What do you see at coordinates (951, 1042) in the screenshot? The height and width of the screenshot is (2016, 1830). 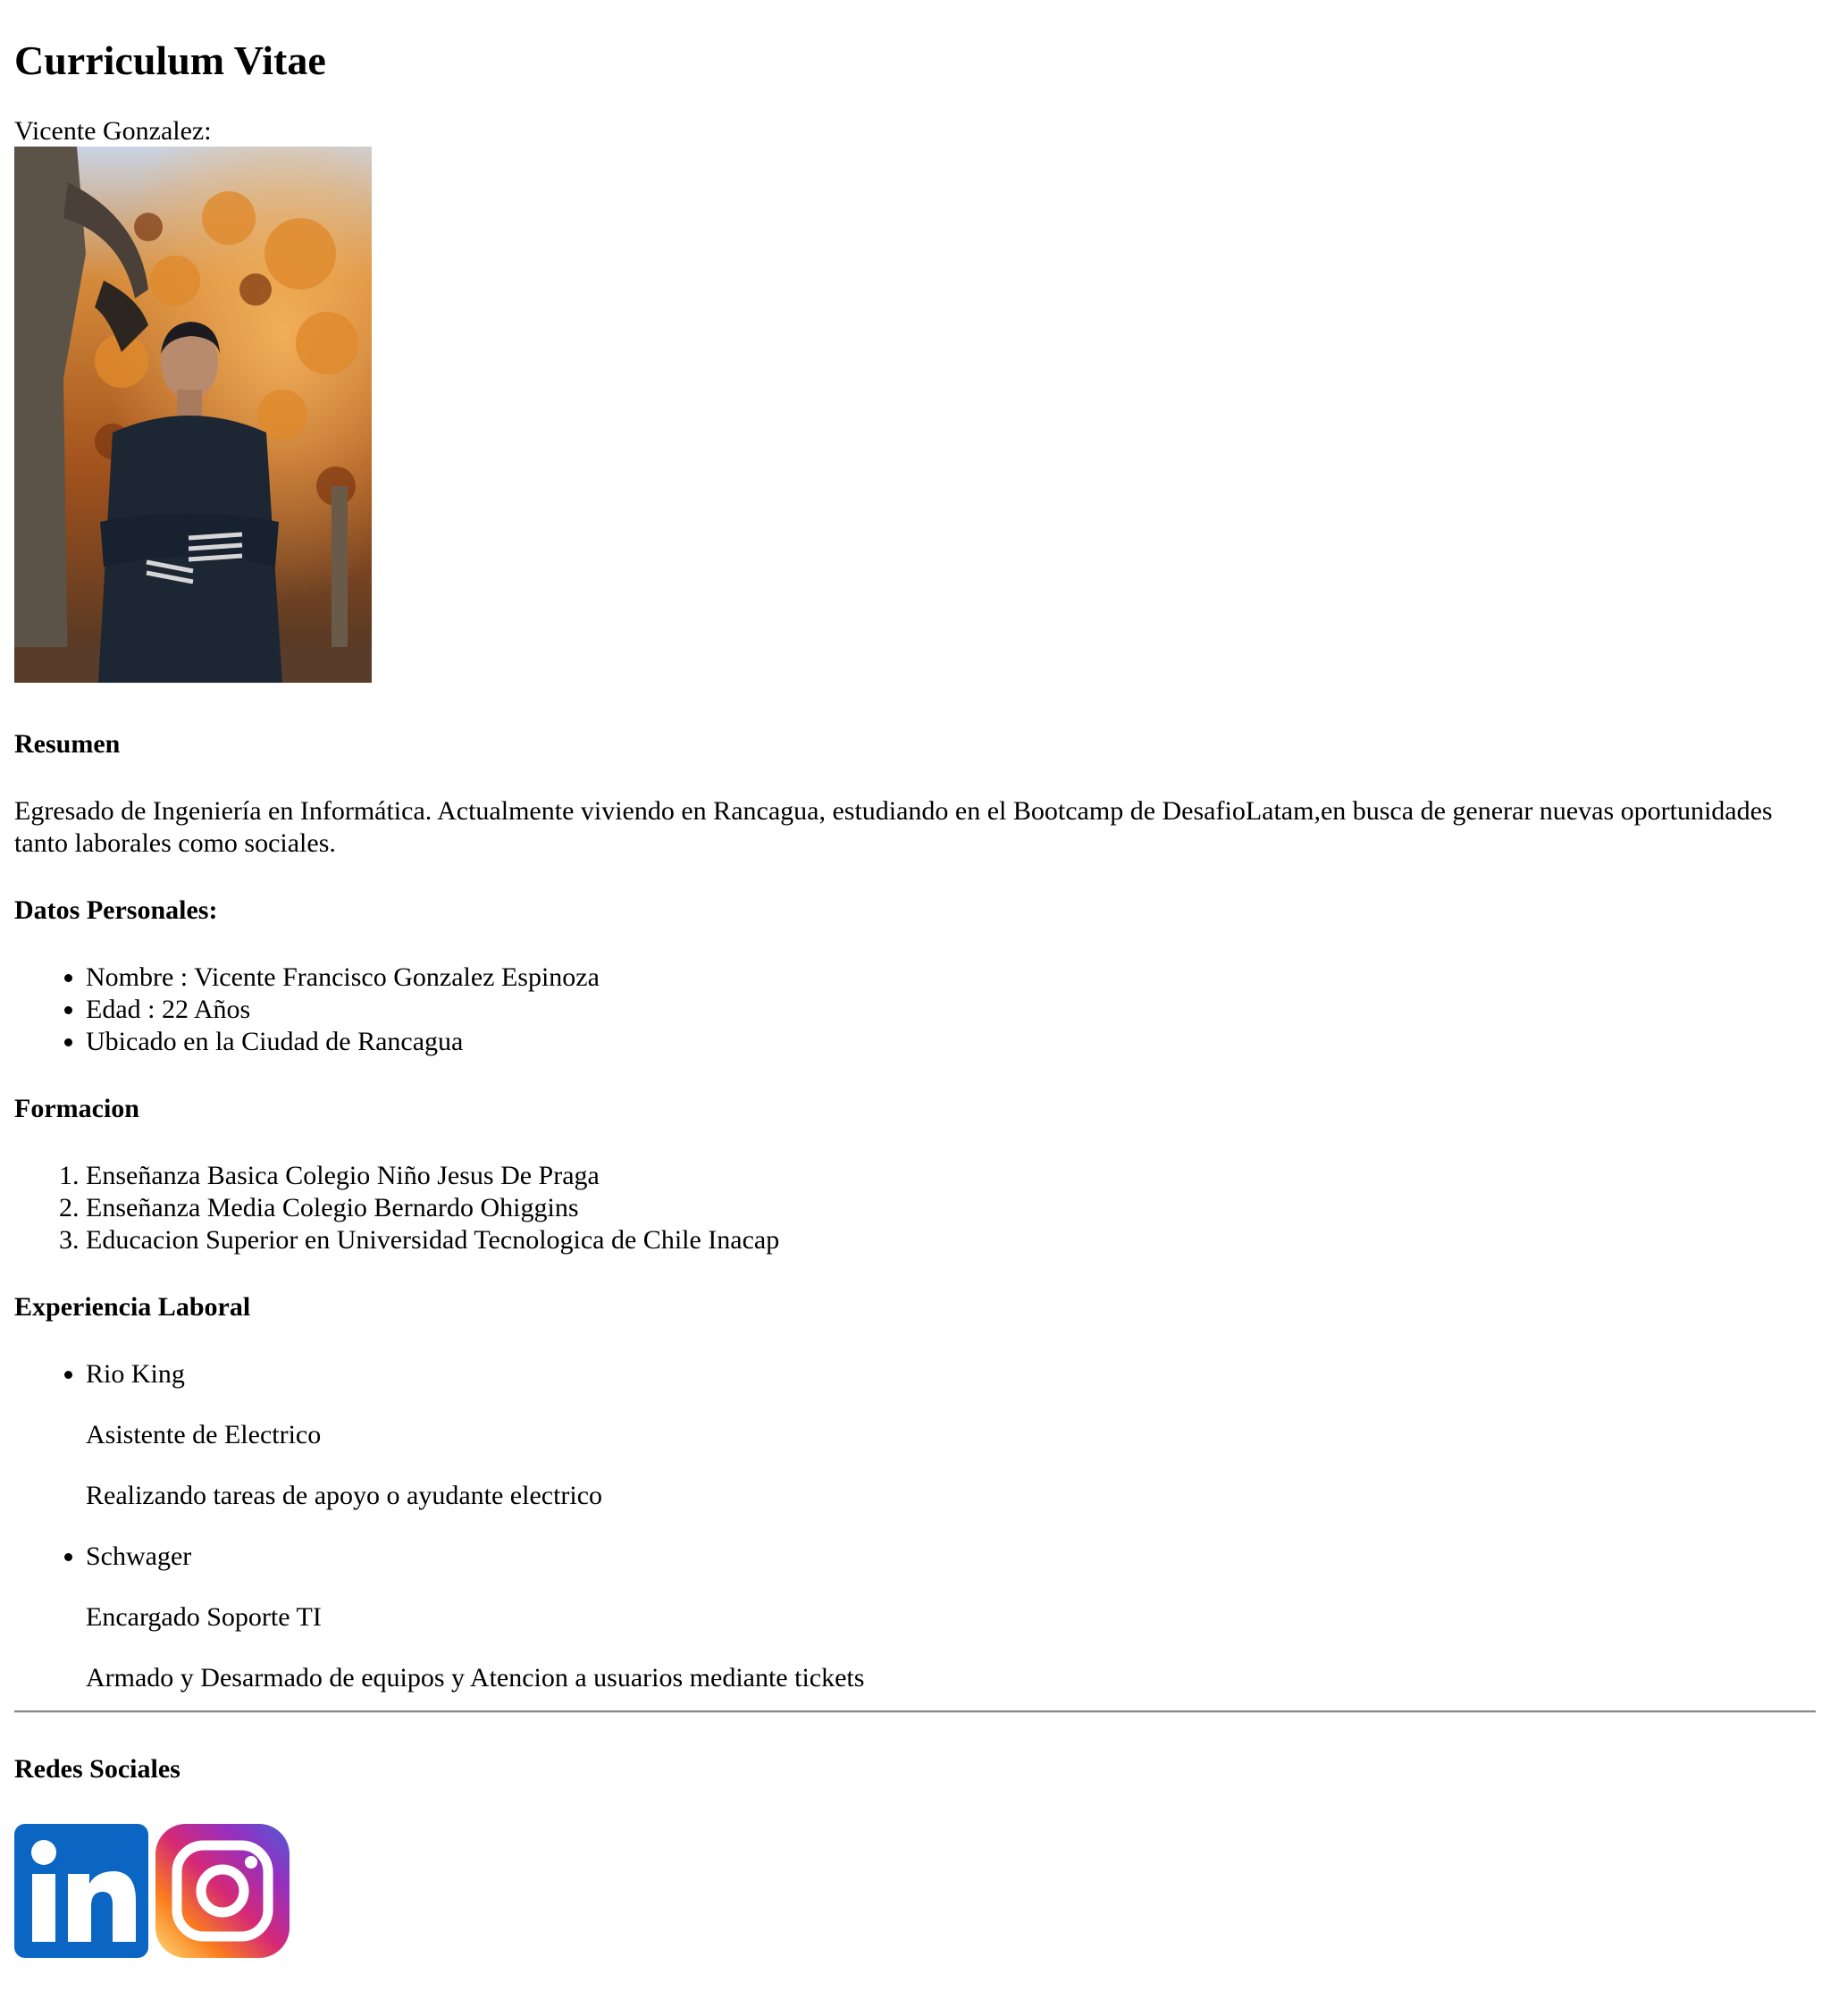 I see `list-item: Ubicado en la Ciudad de Rancagua` at bounding box center [951, 1042].